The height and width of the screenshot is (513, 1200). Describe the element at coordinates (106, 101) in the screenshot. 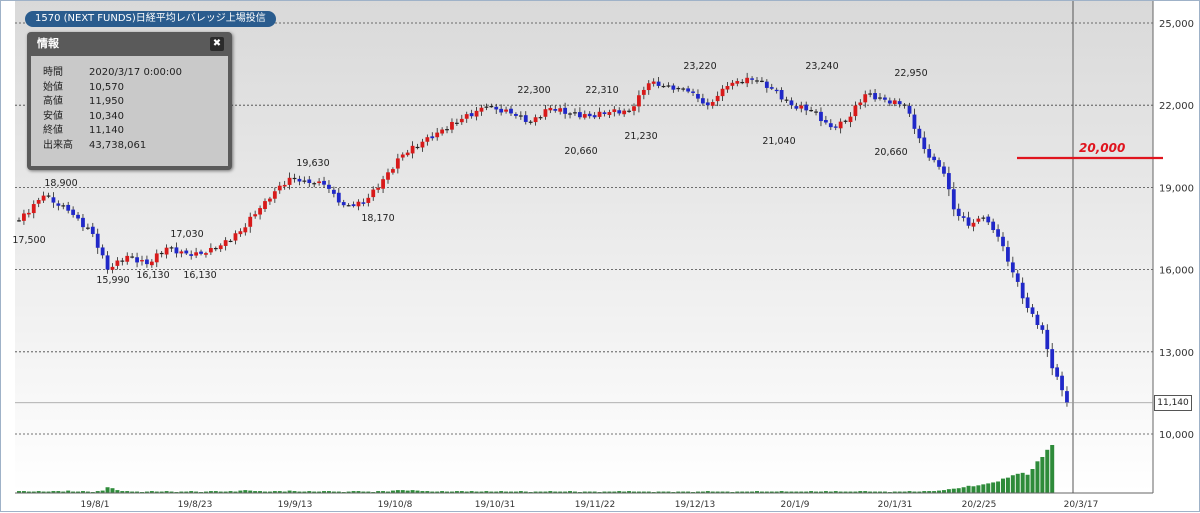

I see `info-value: 11,950` at that location.